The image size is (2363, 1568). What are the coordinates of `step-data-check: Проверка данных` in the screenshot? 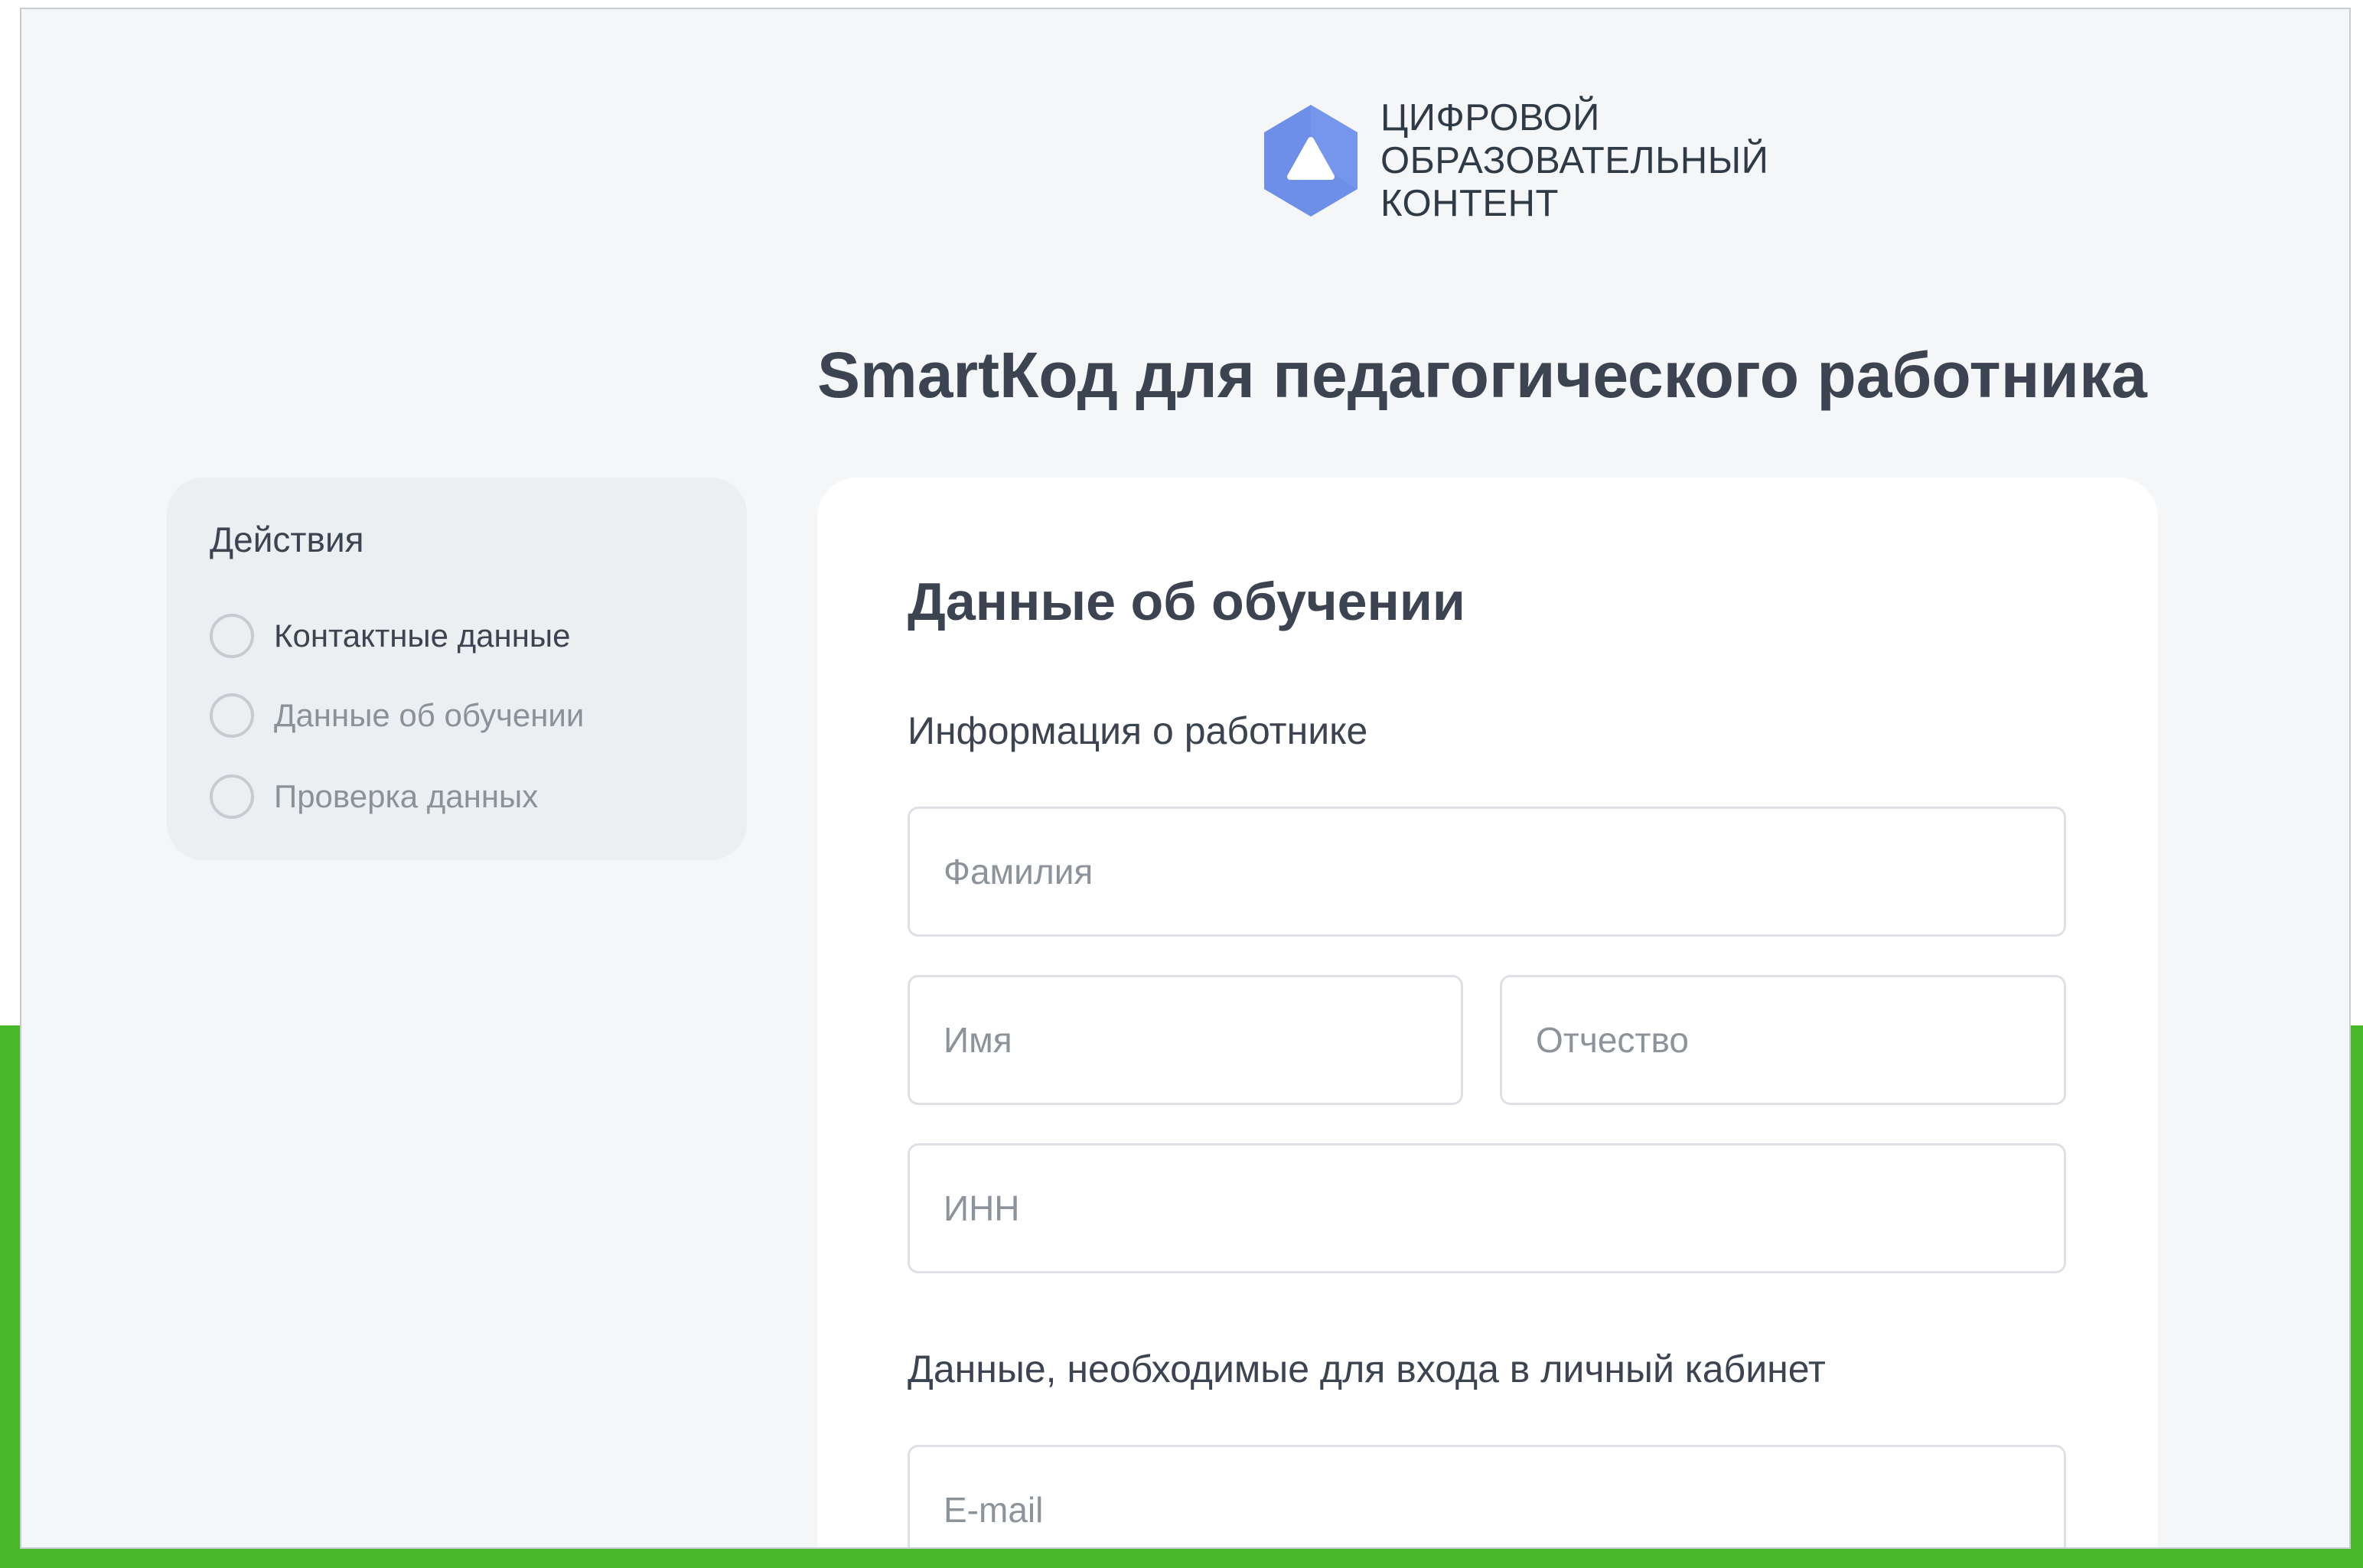 It's located at (374, 797).